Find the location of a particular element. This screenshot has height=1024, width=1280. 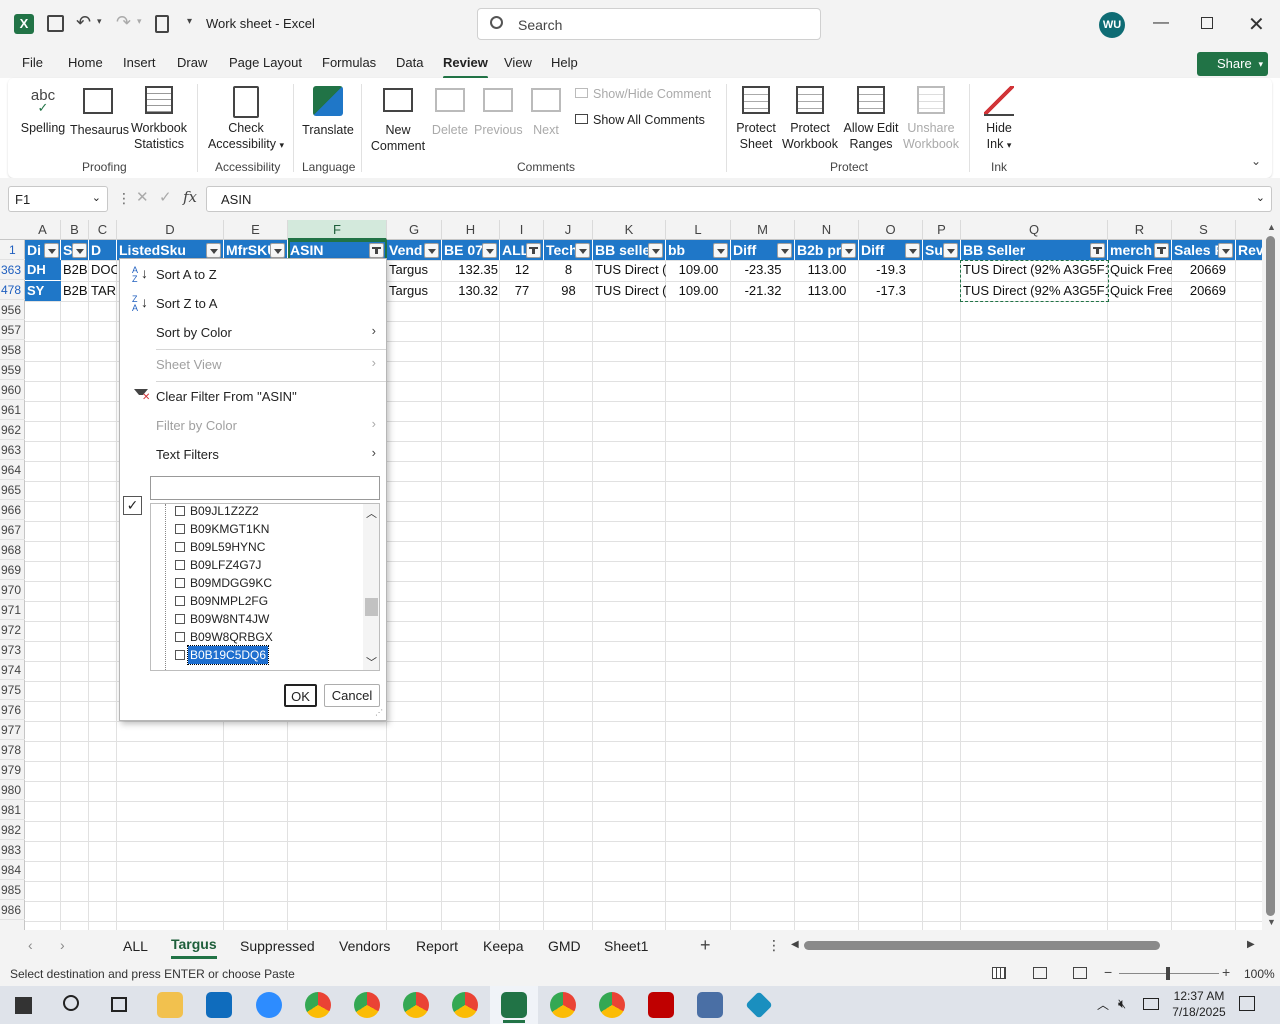

header-cell: merch is located at coordinates (1140, 250).